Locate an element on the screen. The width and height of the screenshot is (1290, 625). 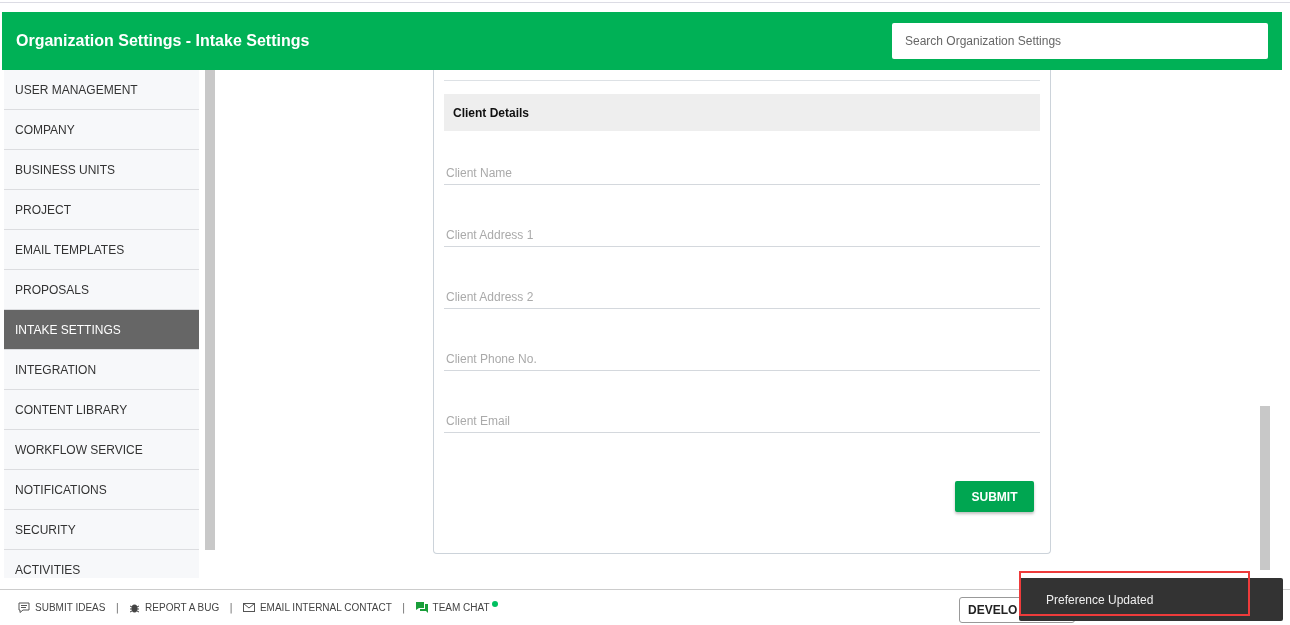
sidebar-item: CONTENT LIBRARY is located at coordinates (101, 410).